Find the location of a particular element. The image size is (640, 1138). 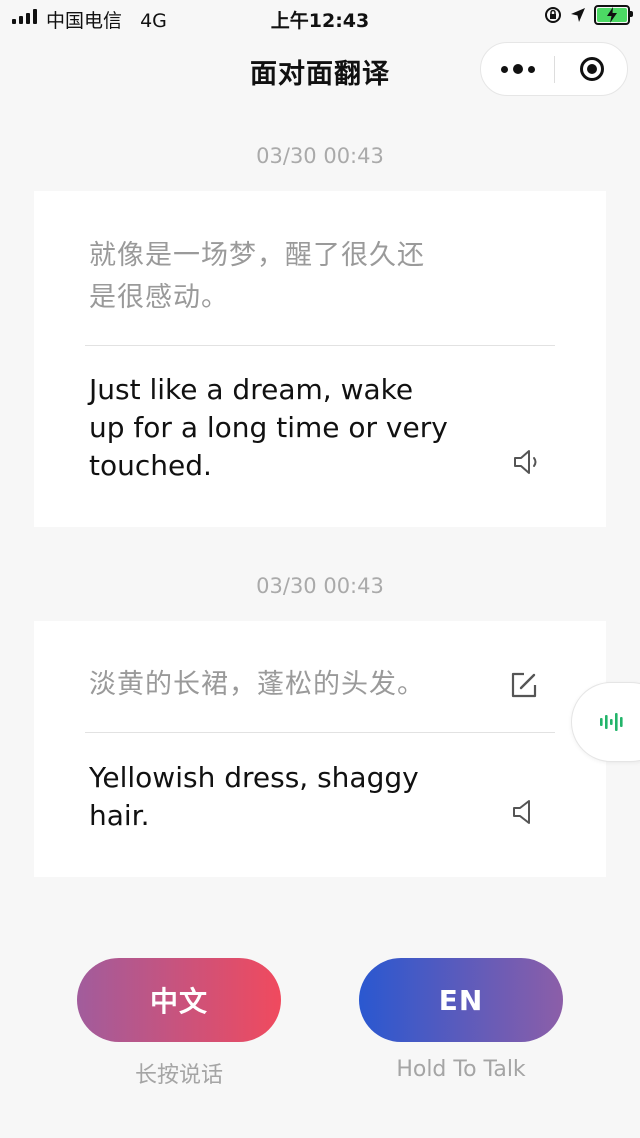

location-icon is located at coordinates (578, 15).